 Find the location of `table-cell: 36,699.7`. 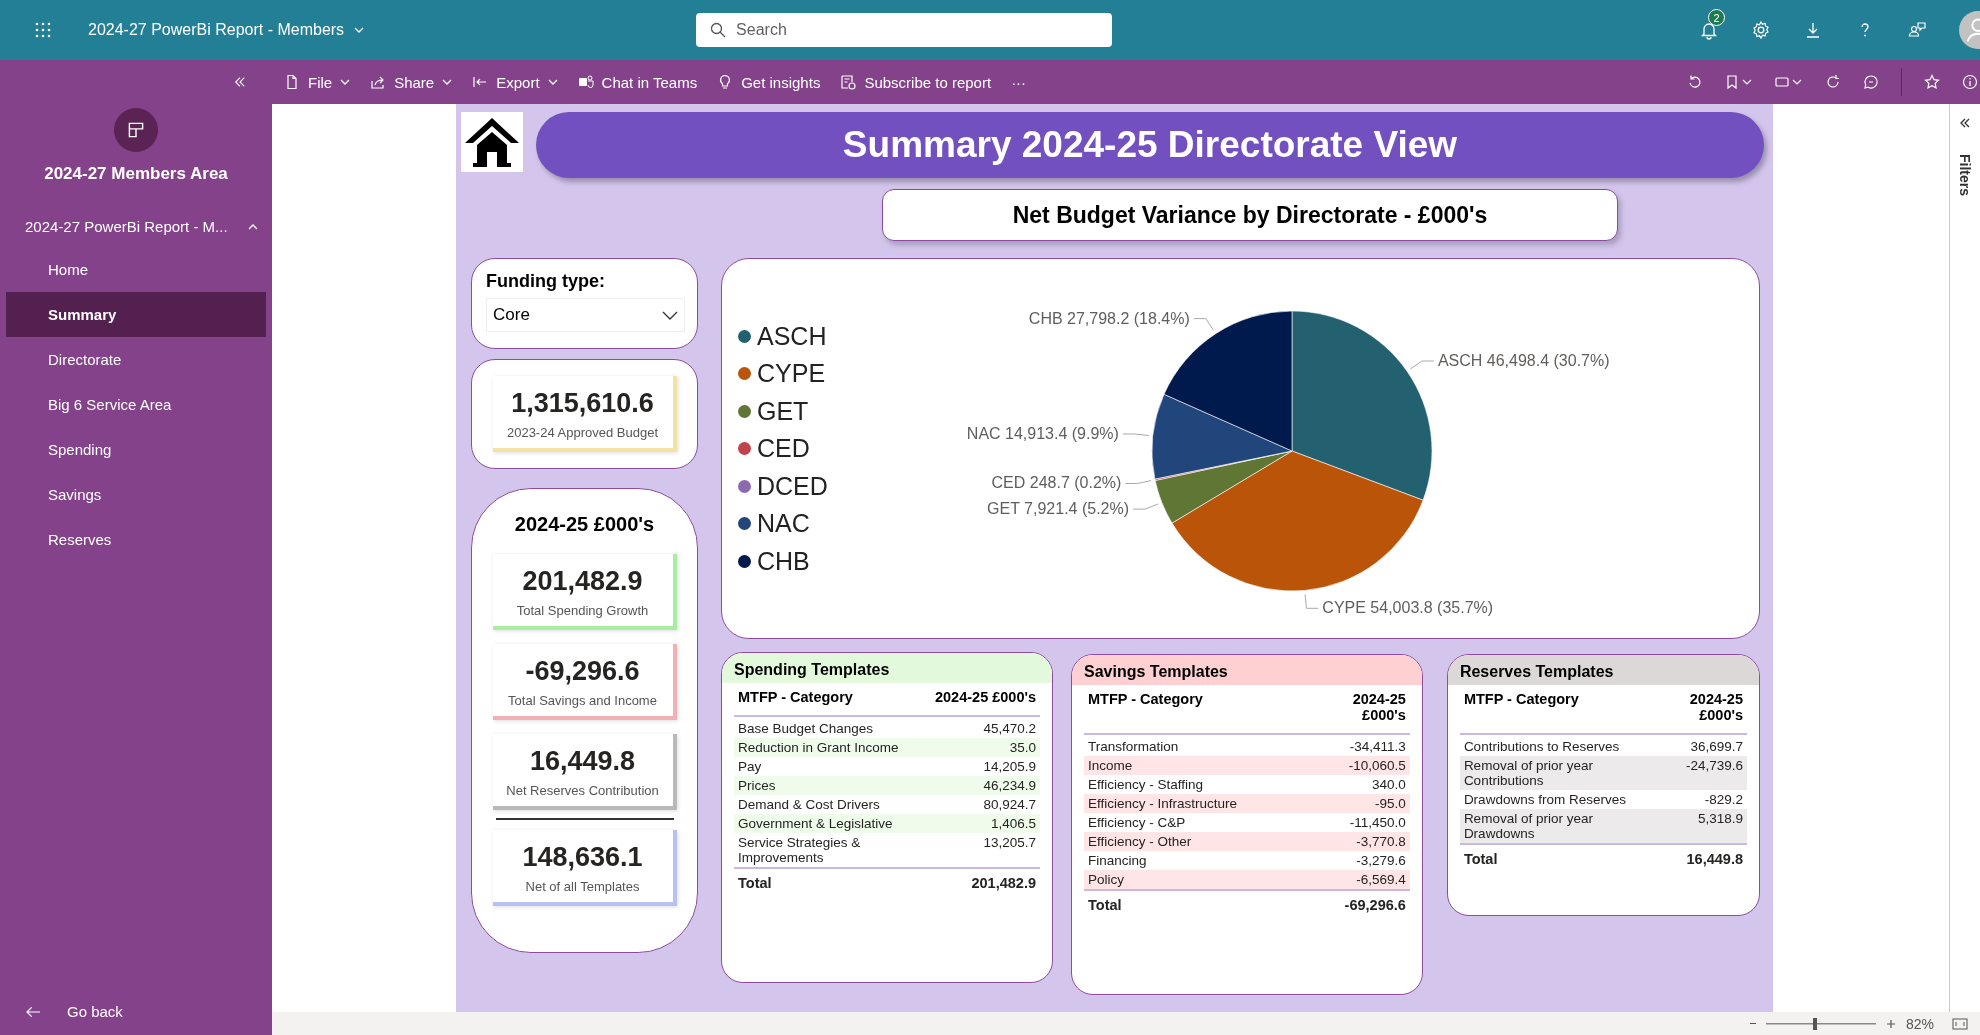

table-cell: 36,699.7 is located at coordinates (1708, 745).